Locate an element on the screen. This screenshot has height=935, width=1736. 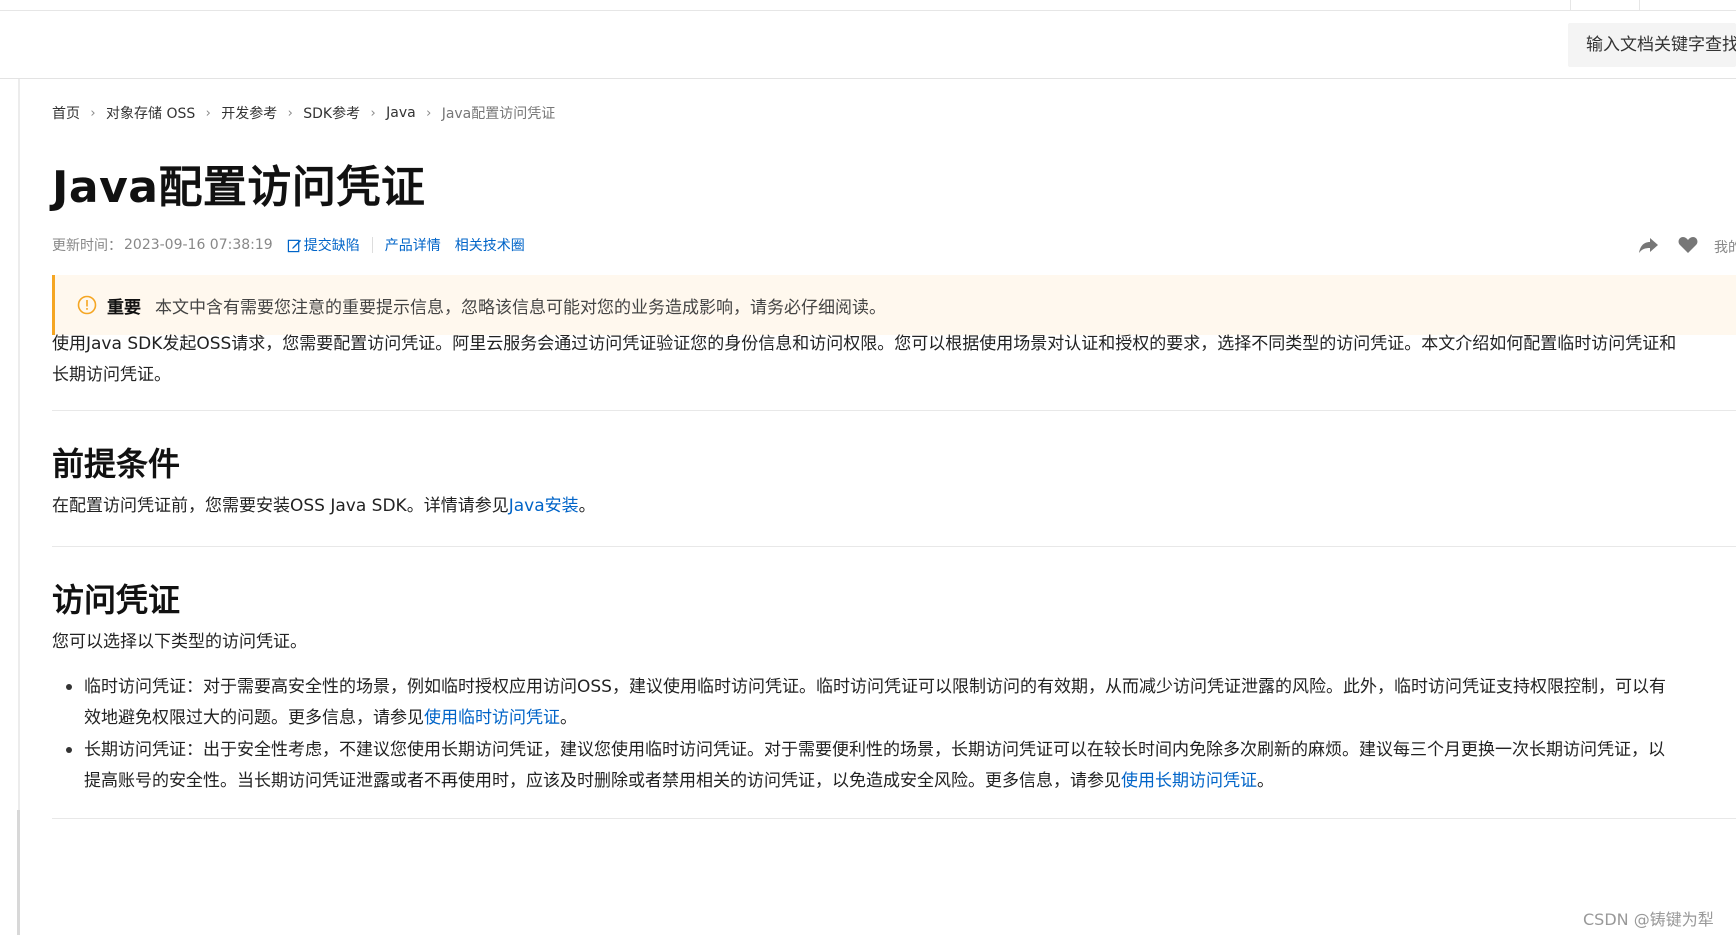
list-item-line-2: 效地避免权限过大的问题。更多信息，请参见使用临时访问凭证。 is located at coordinates (330, 718).